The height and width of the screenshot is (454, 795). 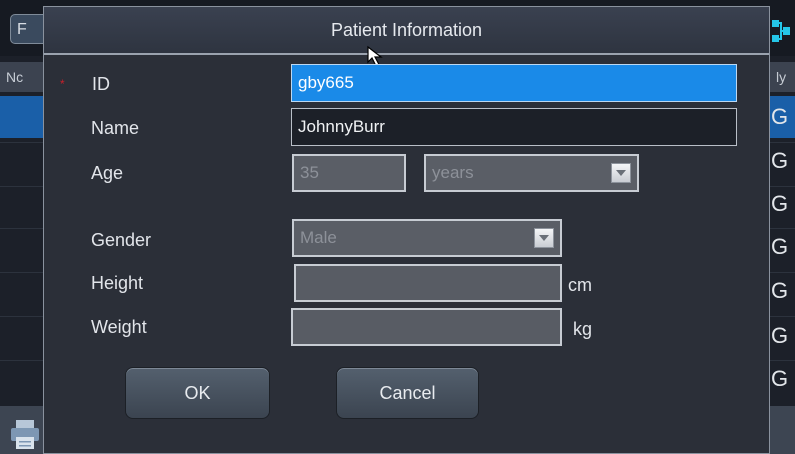 What do you see at coordinates (107, 173) in the screenshot?
I see `age-label: Age` at bounding box center [107, 173].